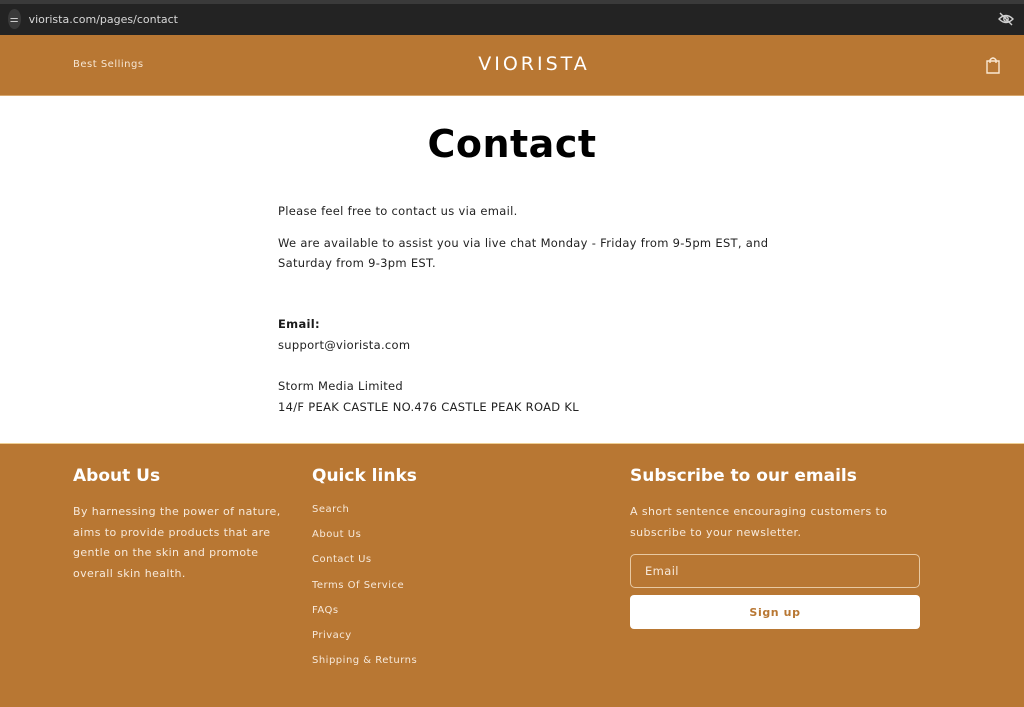 The image size is (1024, 707). I want to click on url-text: viorista.com/pages/contact, so click(103, 19).